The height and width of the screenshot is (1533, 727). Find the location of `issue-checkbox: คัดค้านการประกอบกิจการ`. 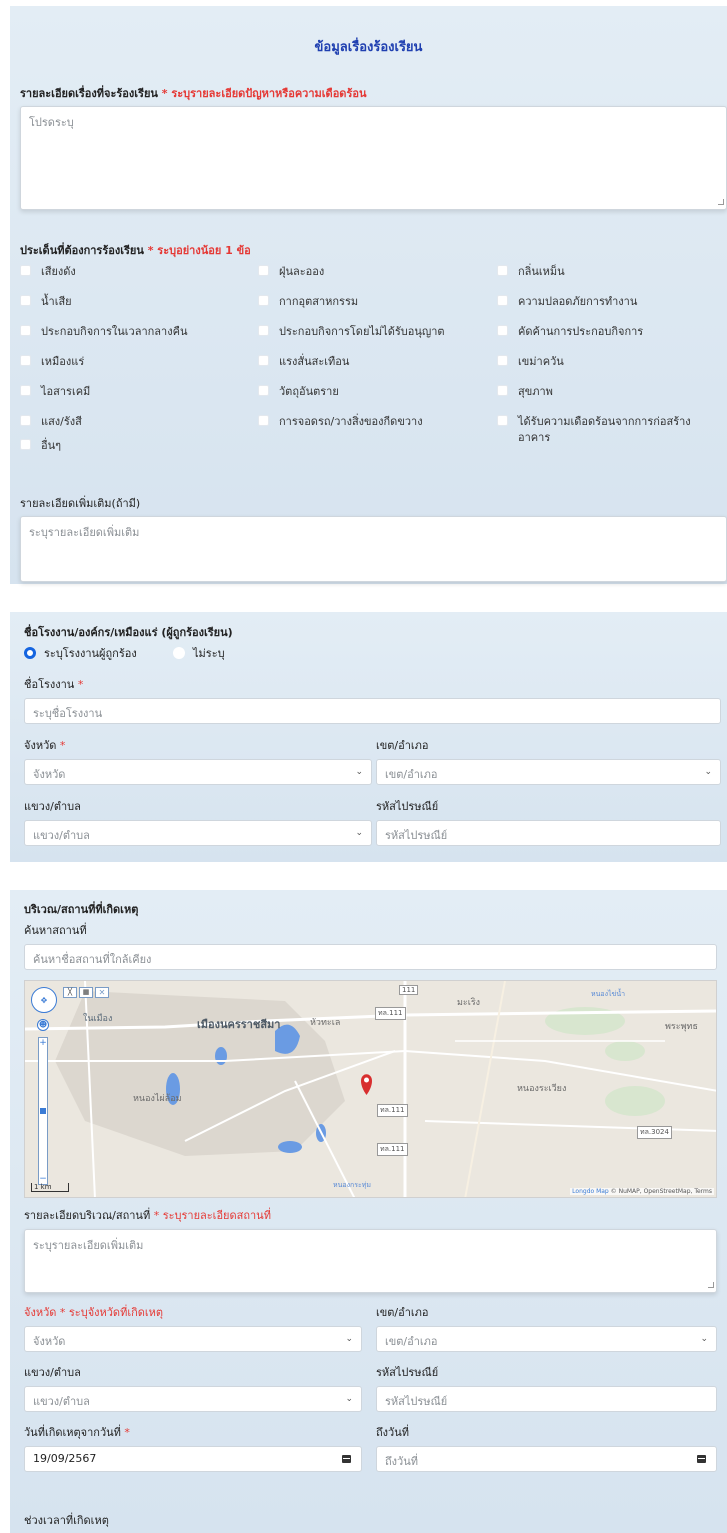

issue-checkbox: คัดค้านการประกอบกิจการ is located at coordinates (607, 332).